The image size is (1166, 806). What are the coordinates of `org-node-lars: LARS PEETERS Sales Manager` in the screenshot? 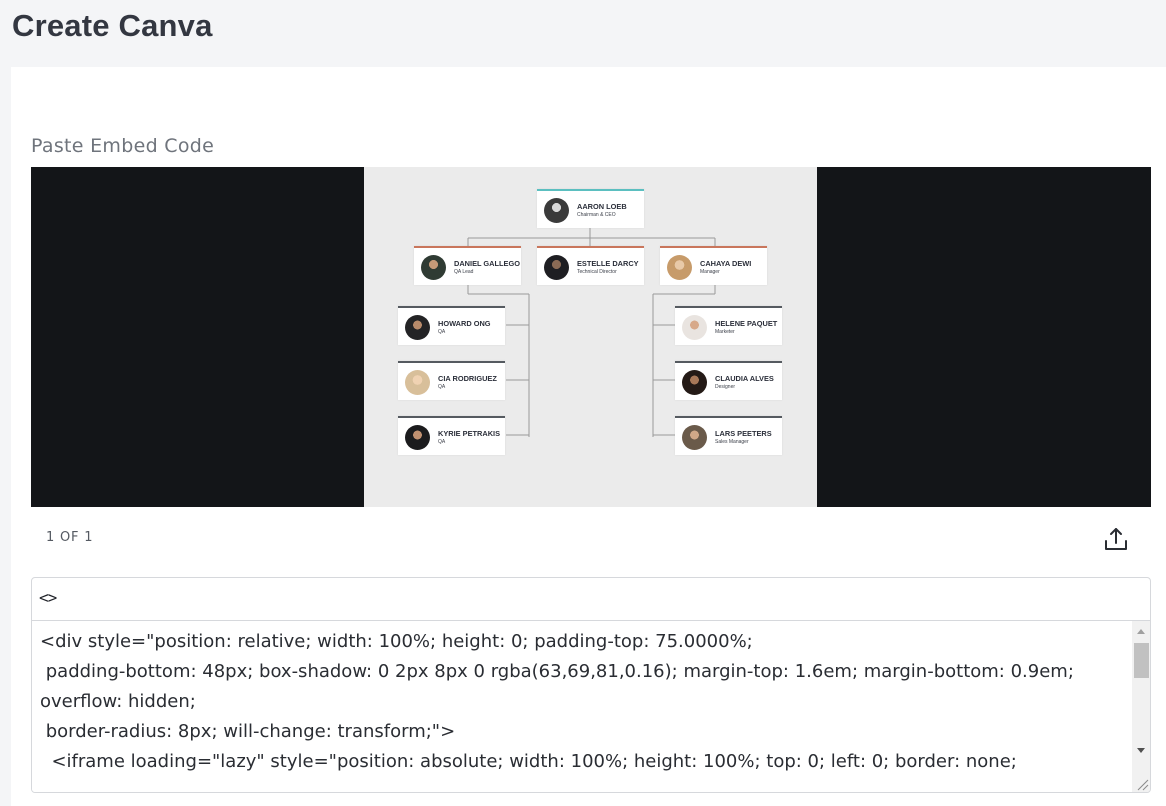 It's located at (728, 435).